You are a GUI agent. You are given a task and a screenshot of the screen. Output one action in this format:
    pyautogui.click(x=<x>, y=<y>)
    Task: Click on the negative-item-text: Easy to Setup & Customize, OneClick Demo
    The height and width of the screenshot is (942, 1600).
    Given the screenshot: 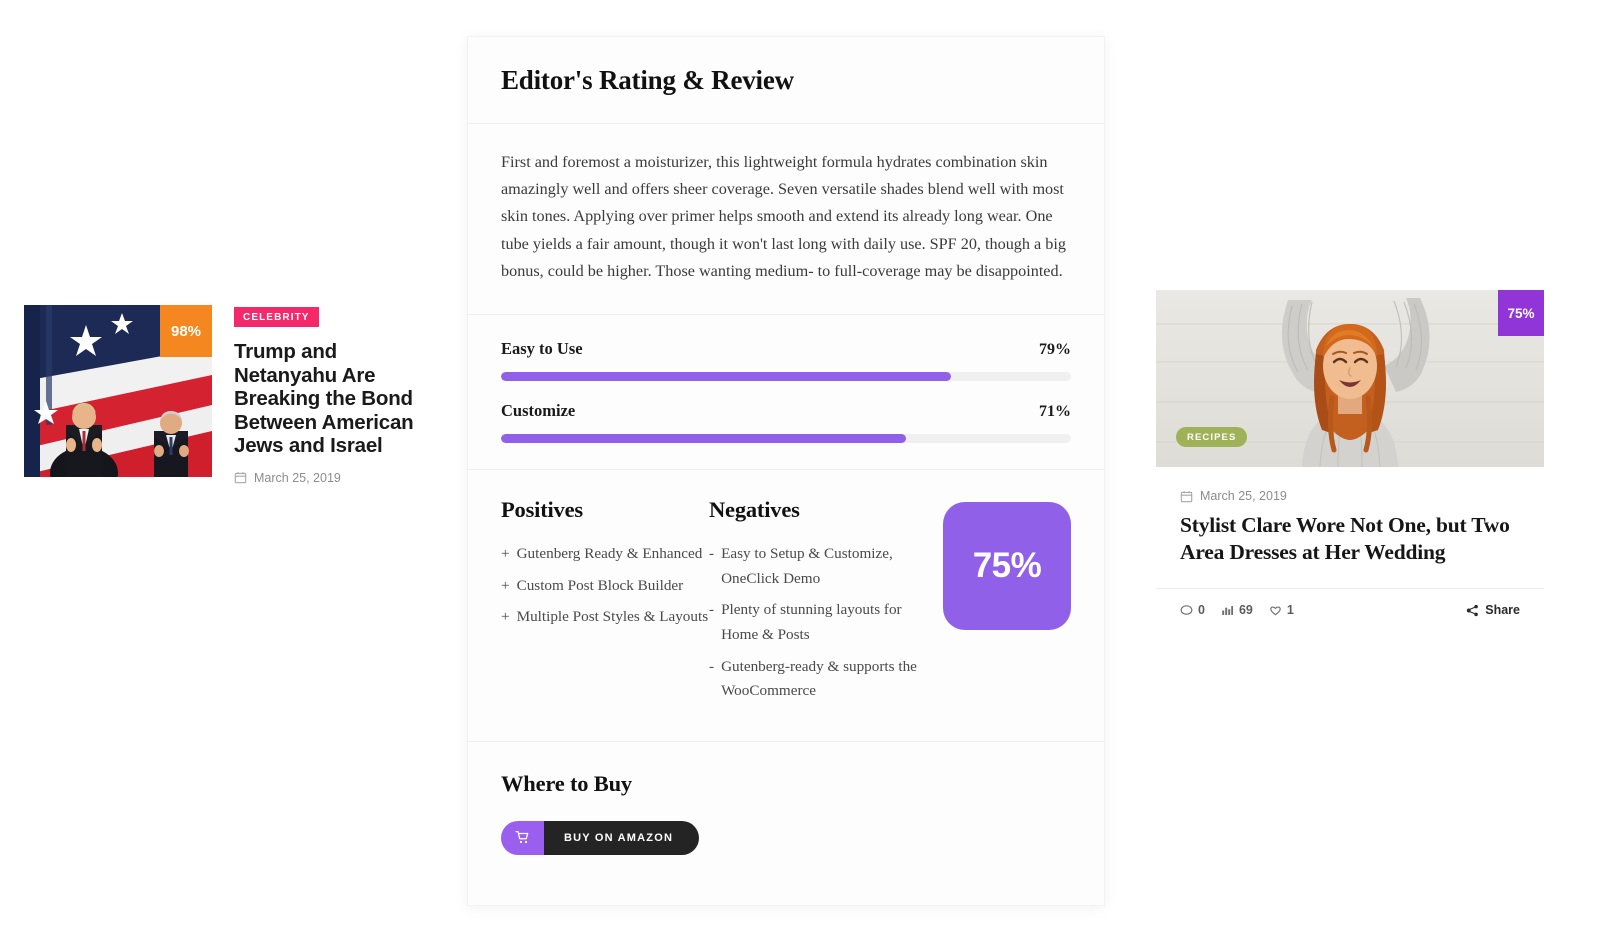 What is the action you would take?
    pyautogui.click(x=807, y=566)
    